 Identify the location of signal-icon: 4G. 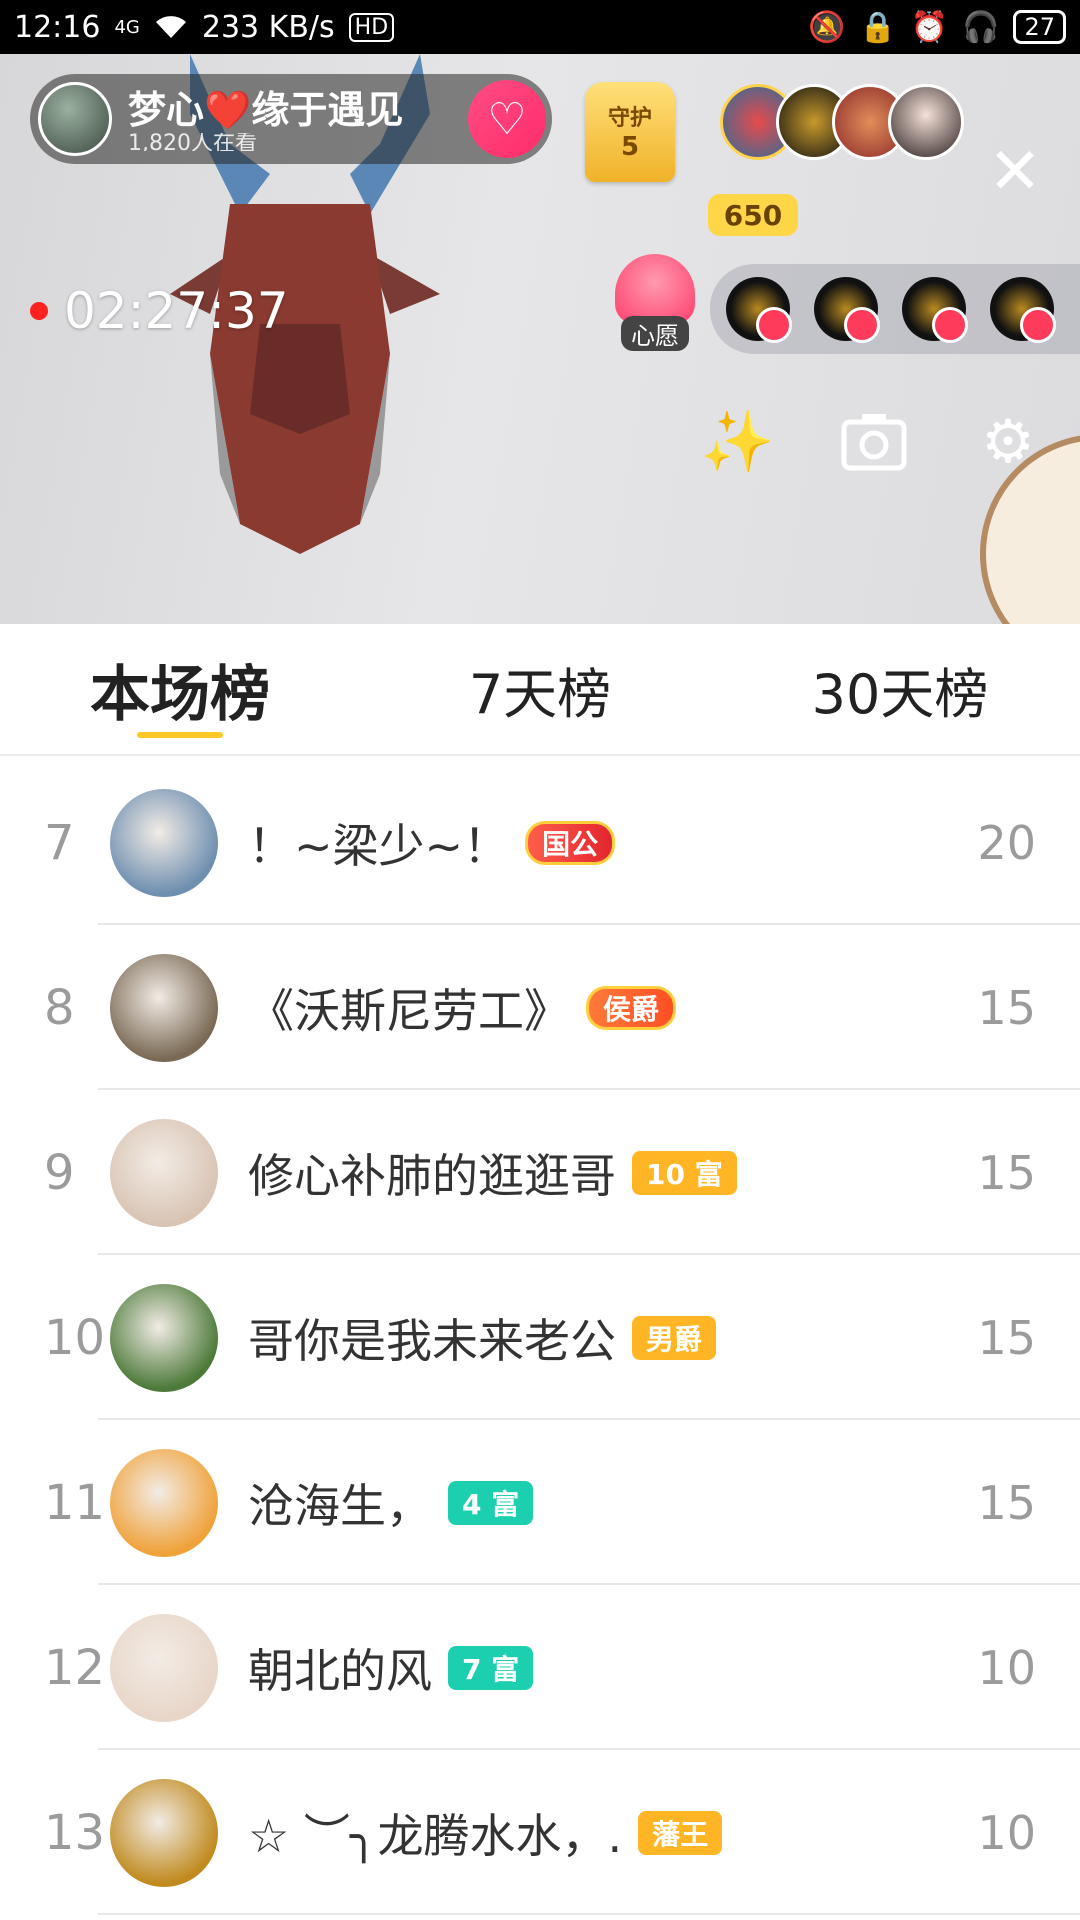
(127, 27).